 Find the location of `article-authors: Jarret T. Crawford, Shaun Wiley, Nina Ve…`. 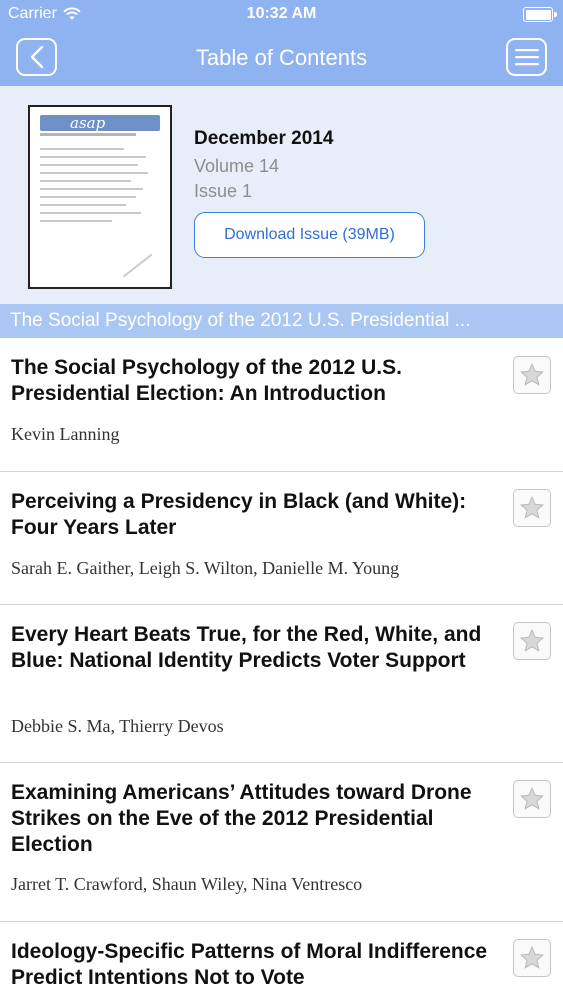

article-authors: Jarret T. Crawford, Shaun Wiley, Nina Ve… is located at coordinates (187, 884).